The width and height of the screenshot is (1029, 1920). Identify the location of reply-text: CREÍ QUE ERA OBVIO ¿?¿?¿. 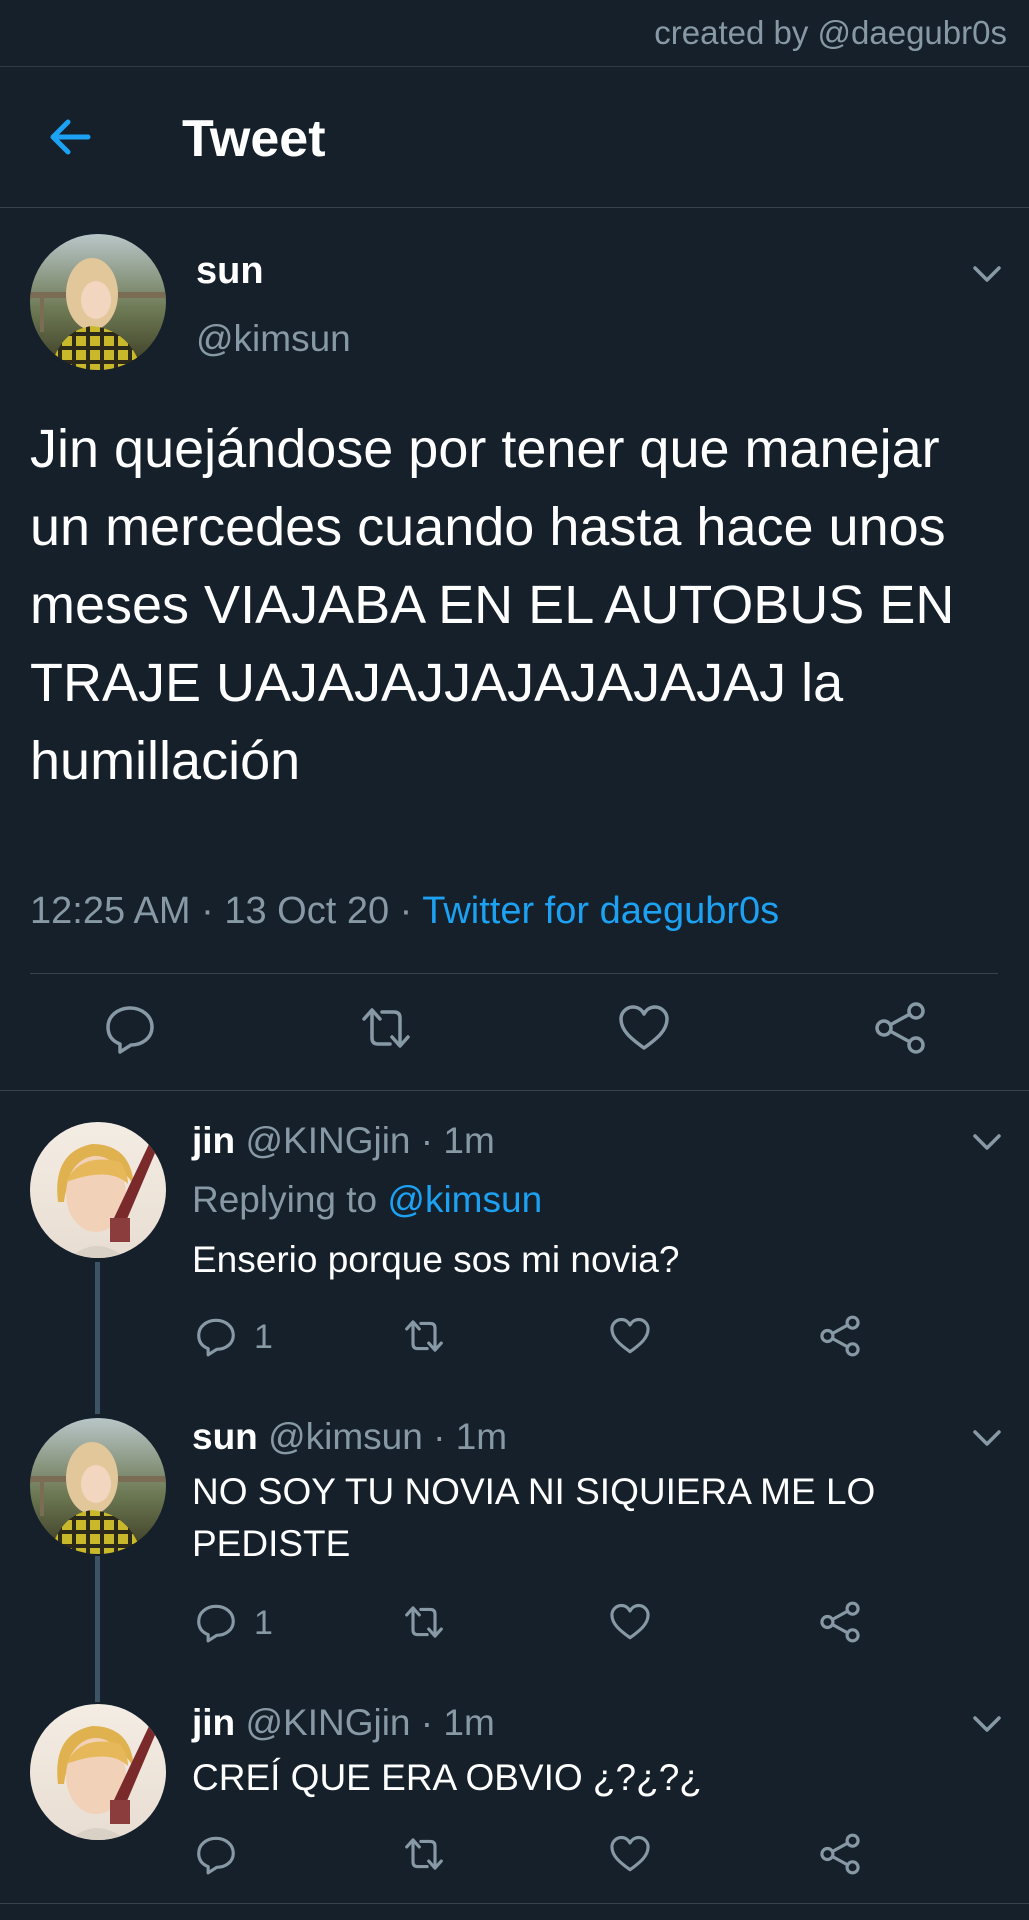
(447, 1777).